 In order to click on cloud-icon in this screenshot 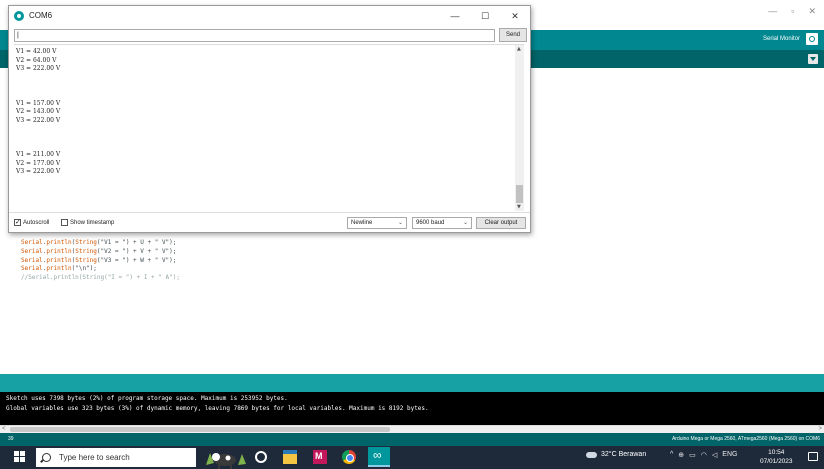, I will do `click(591, 454)`.